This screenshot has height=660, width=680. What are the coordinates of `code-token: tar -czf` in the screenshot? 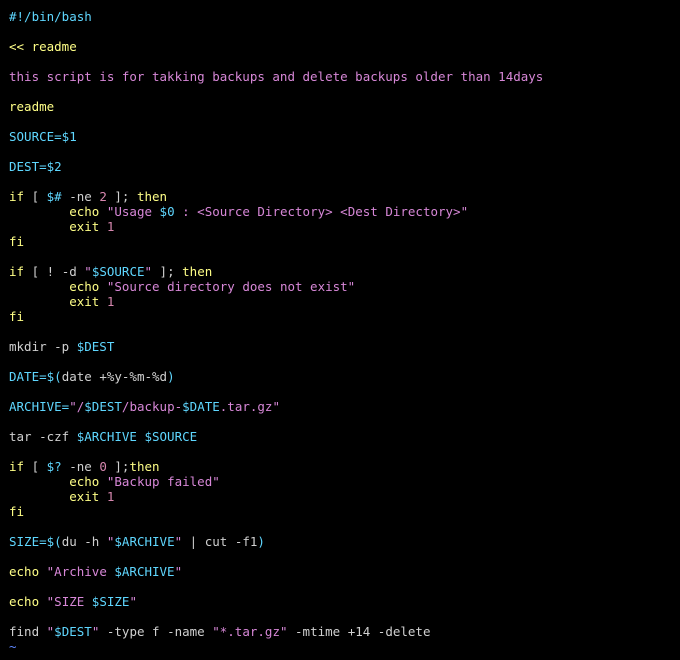 It's located at (43, 436).